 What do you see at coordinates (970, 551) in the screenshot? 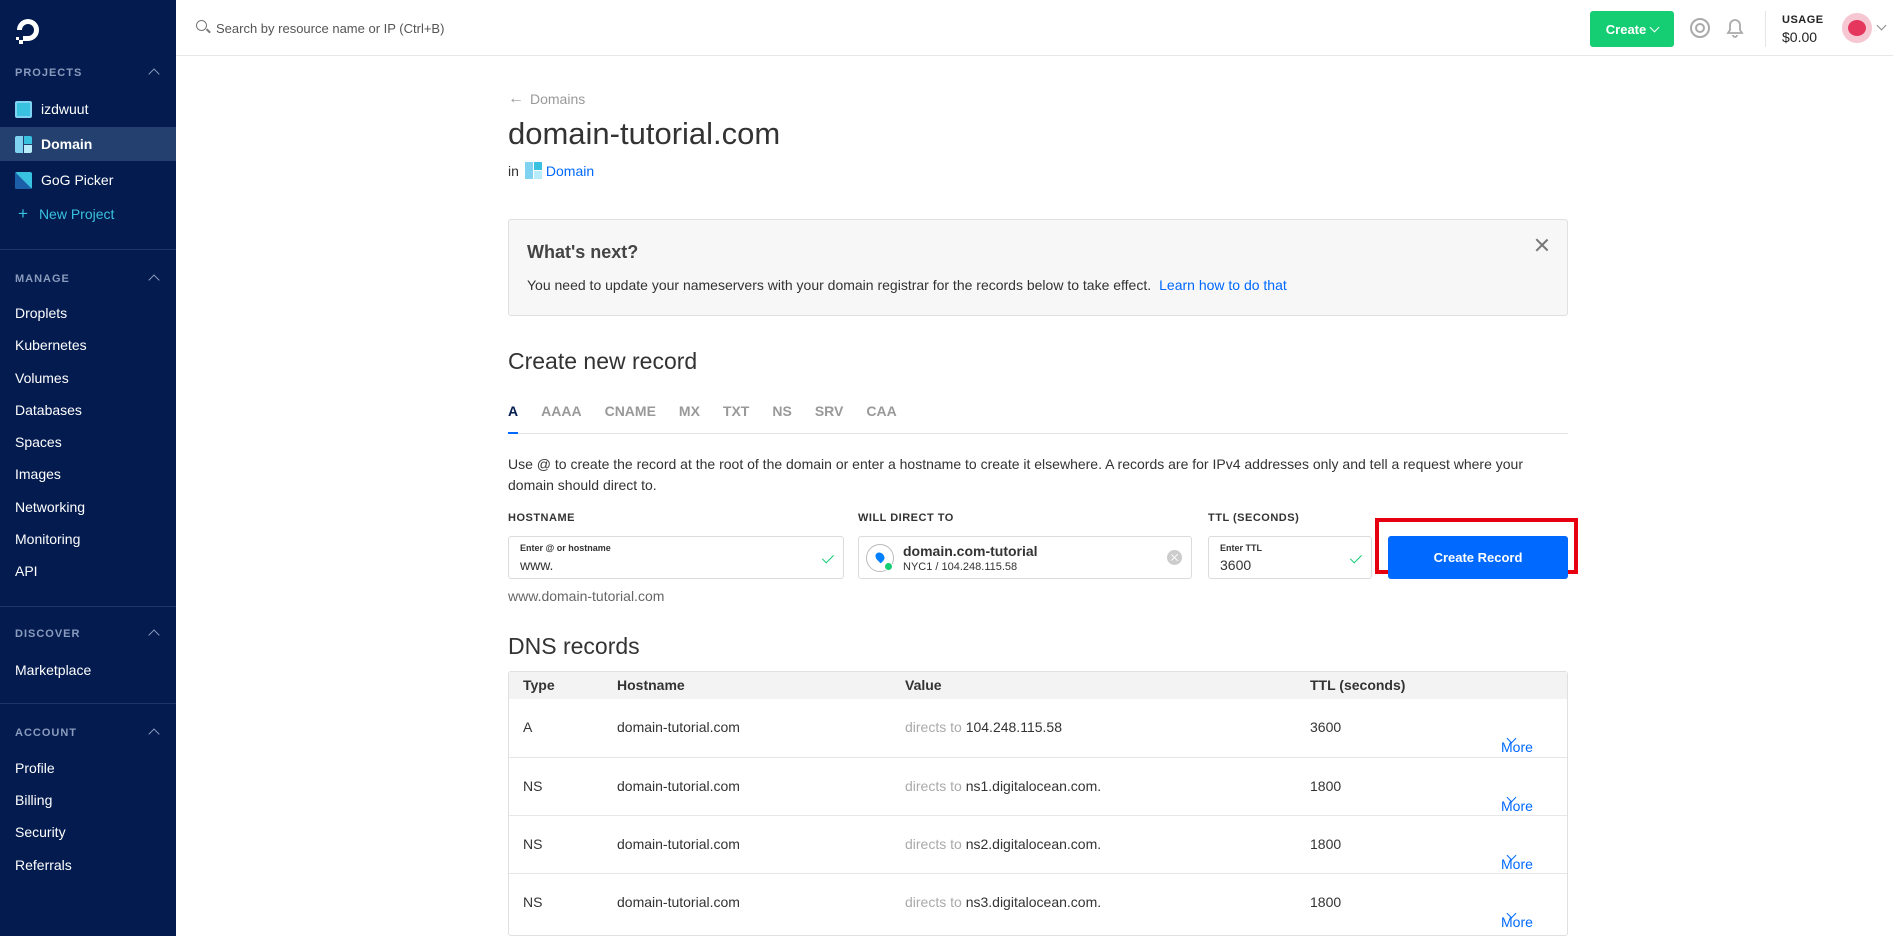
I see `droplet-name: domain.com-tutorial` at bounding box center [970, 551].